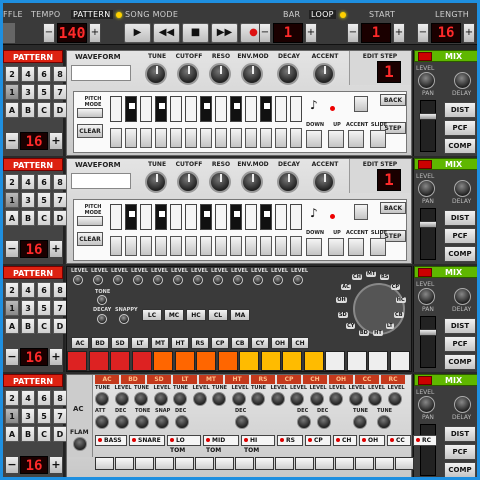  I want to click on pattern-key: 4, so click(28, 290).